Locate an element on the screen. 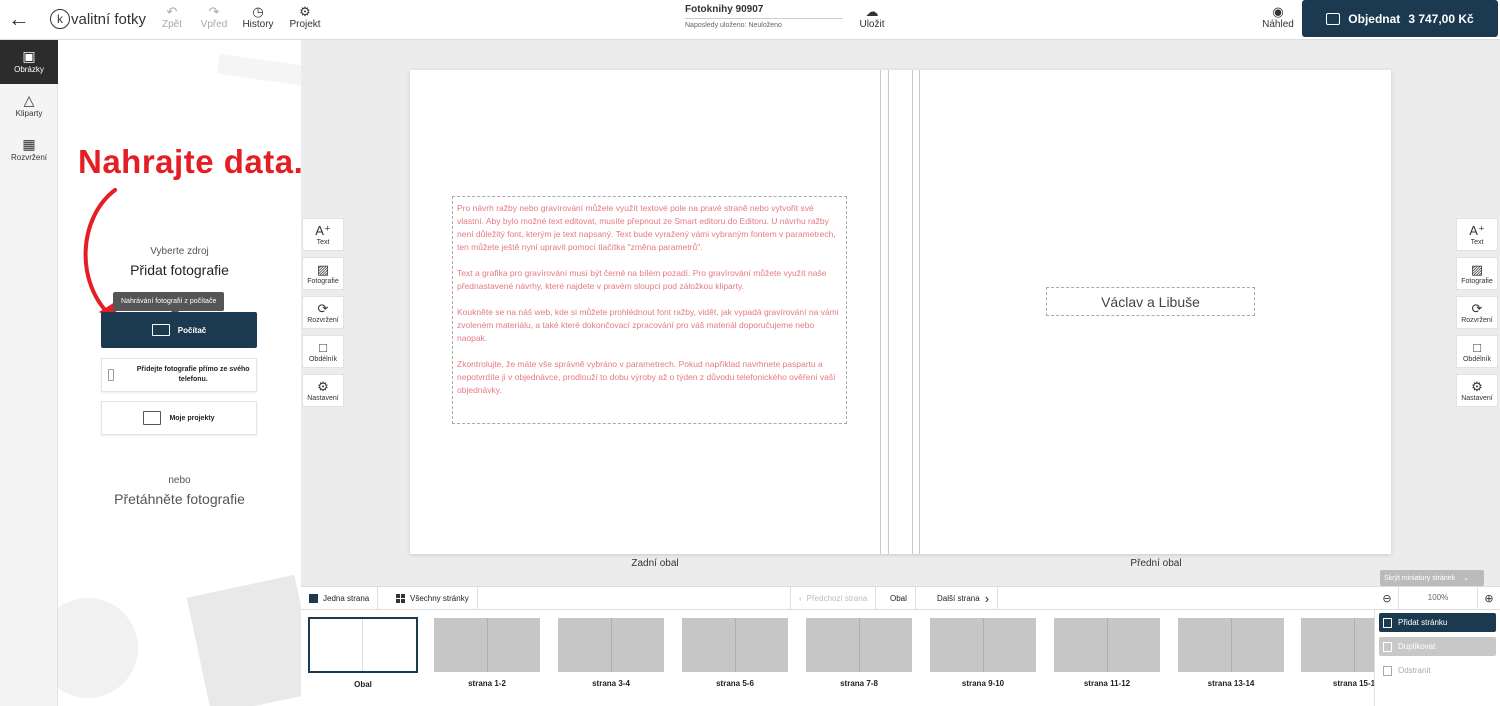 The width and height of the screenshot is (1500, 706). add-page-button: Přidat stránku is located at coordinates (1437, 622).